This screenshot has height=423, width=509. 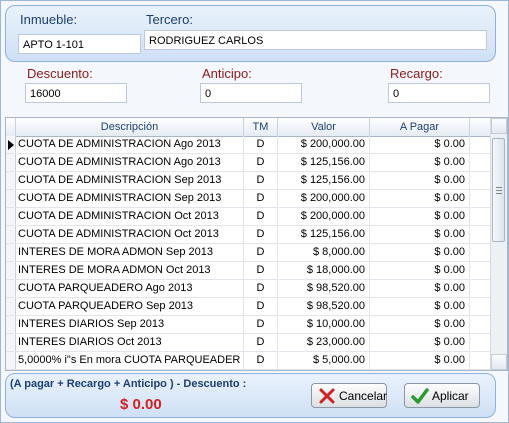 What do you see at coordinates (498, 190) in the screenshot?
I see `scroll-thumb` at bounding box center [498, 190].